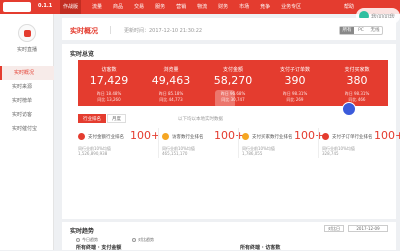 This screenshot has width=400, height=251. I want to click on header-divider, so click(110, 30).